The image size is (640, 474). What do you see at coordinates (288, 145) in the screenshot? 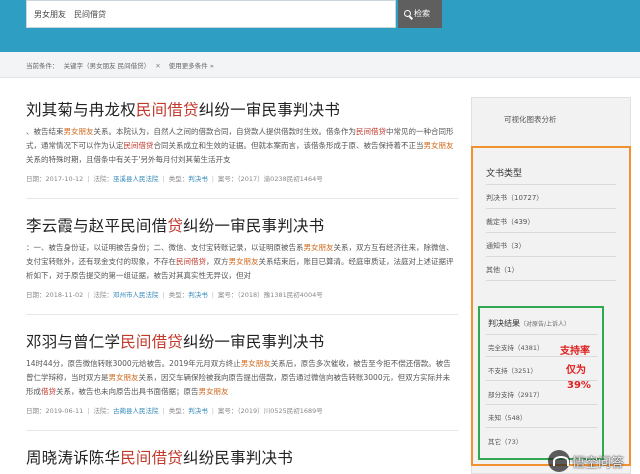
I see `snippet-text: 合同关系成立和生效的证据。但就本案而言，该借条形成于原、被告保持着不正当` at bounding box center [288, 145].